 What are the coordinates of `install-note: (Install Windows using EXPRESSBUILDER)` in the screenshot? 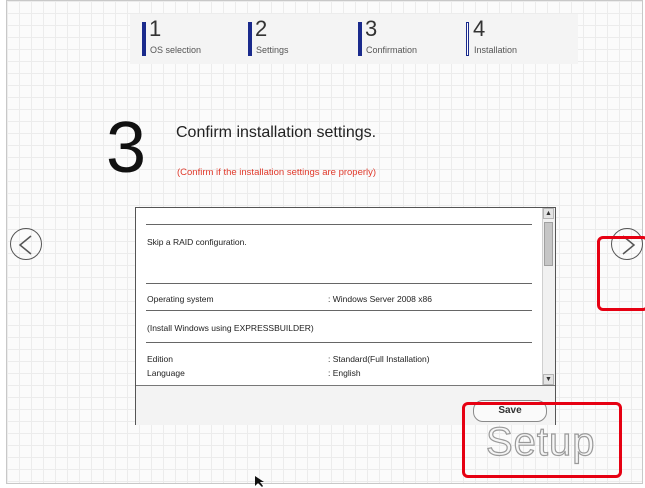 It's located at (230, 328).